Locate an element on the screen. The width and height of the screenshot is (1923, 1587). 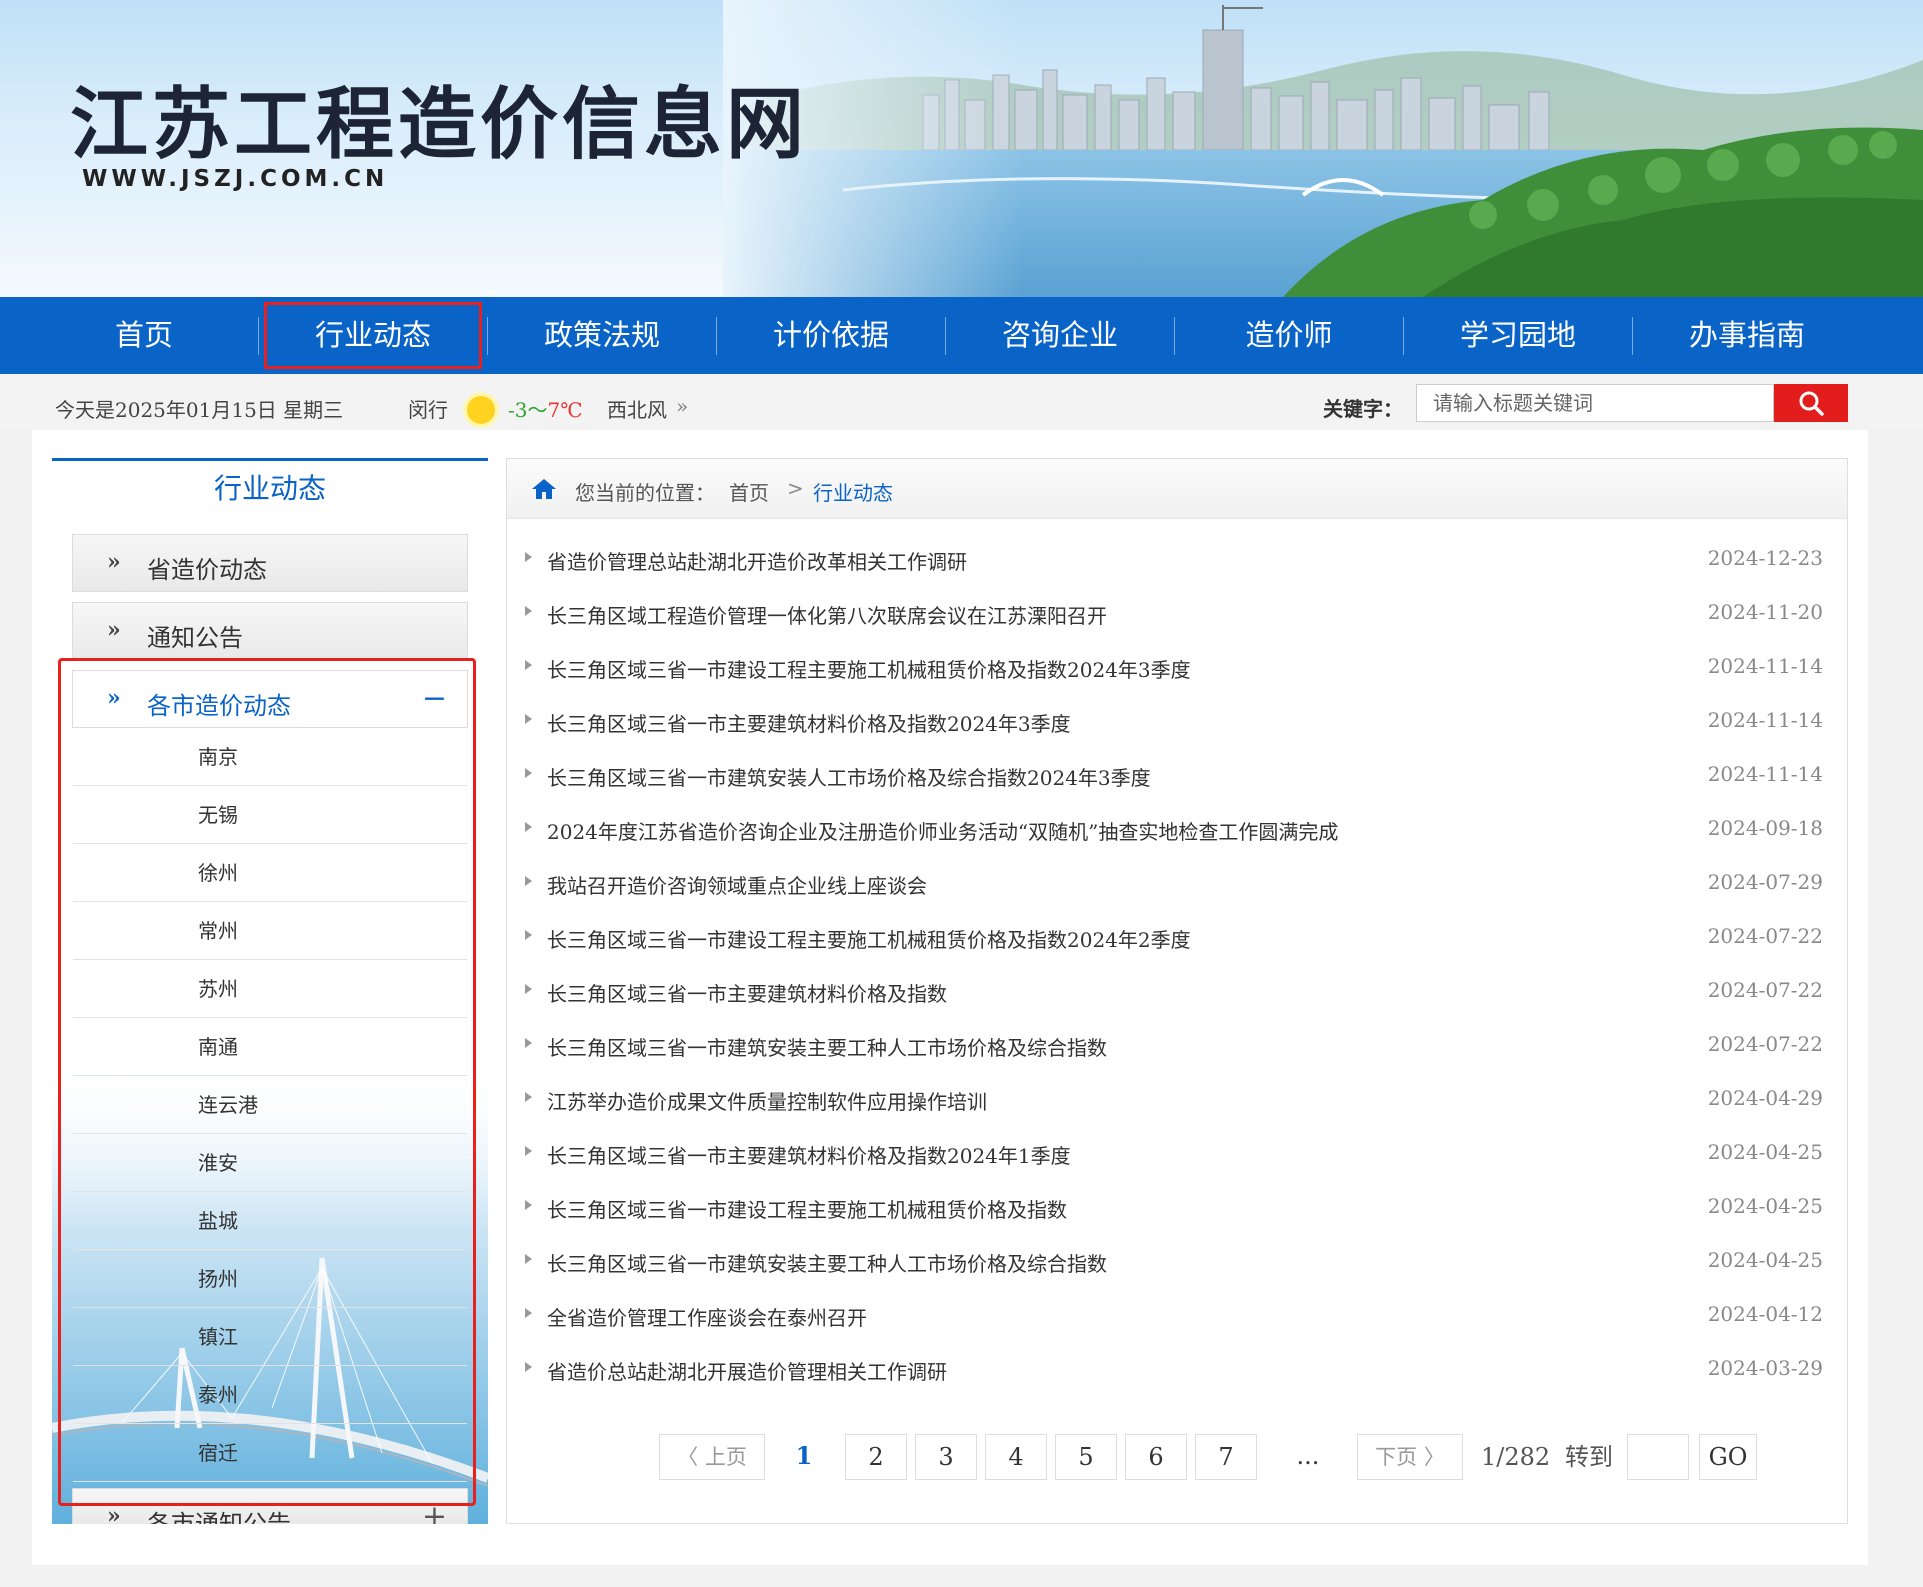
news-title: 长三角区域三省一市建筑安装人工市场价格及综合指数2024年3季度 is located at coordinates (849, 776).